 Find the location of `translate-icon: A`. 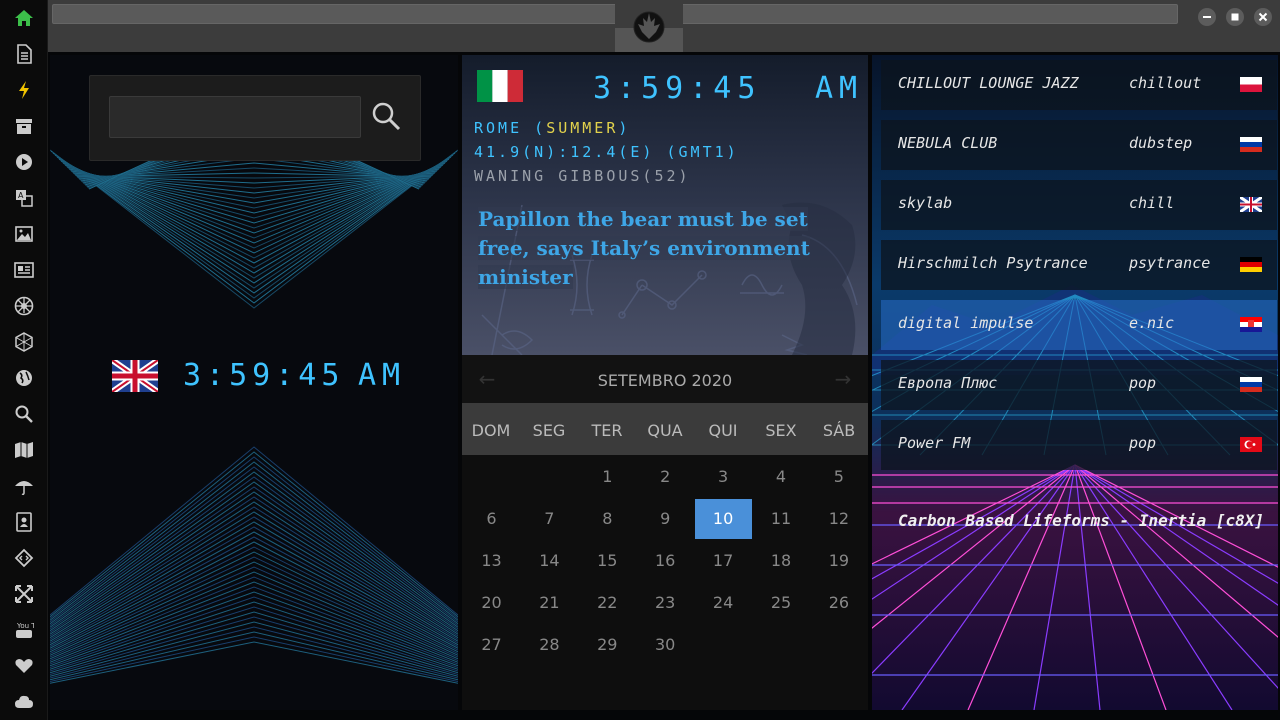

translate-icon: A is located at coordinates (24, 198).